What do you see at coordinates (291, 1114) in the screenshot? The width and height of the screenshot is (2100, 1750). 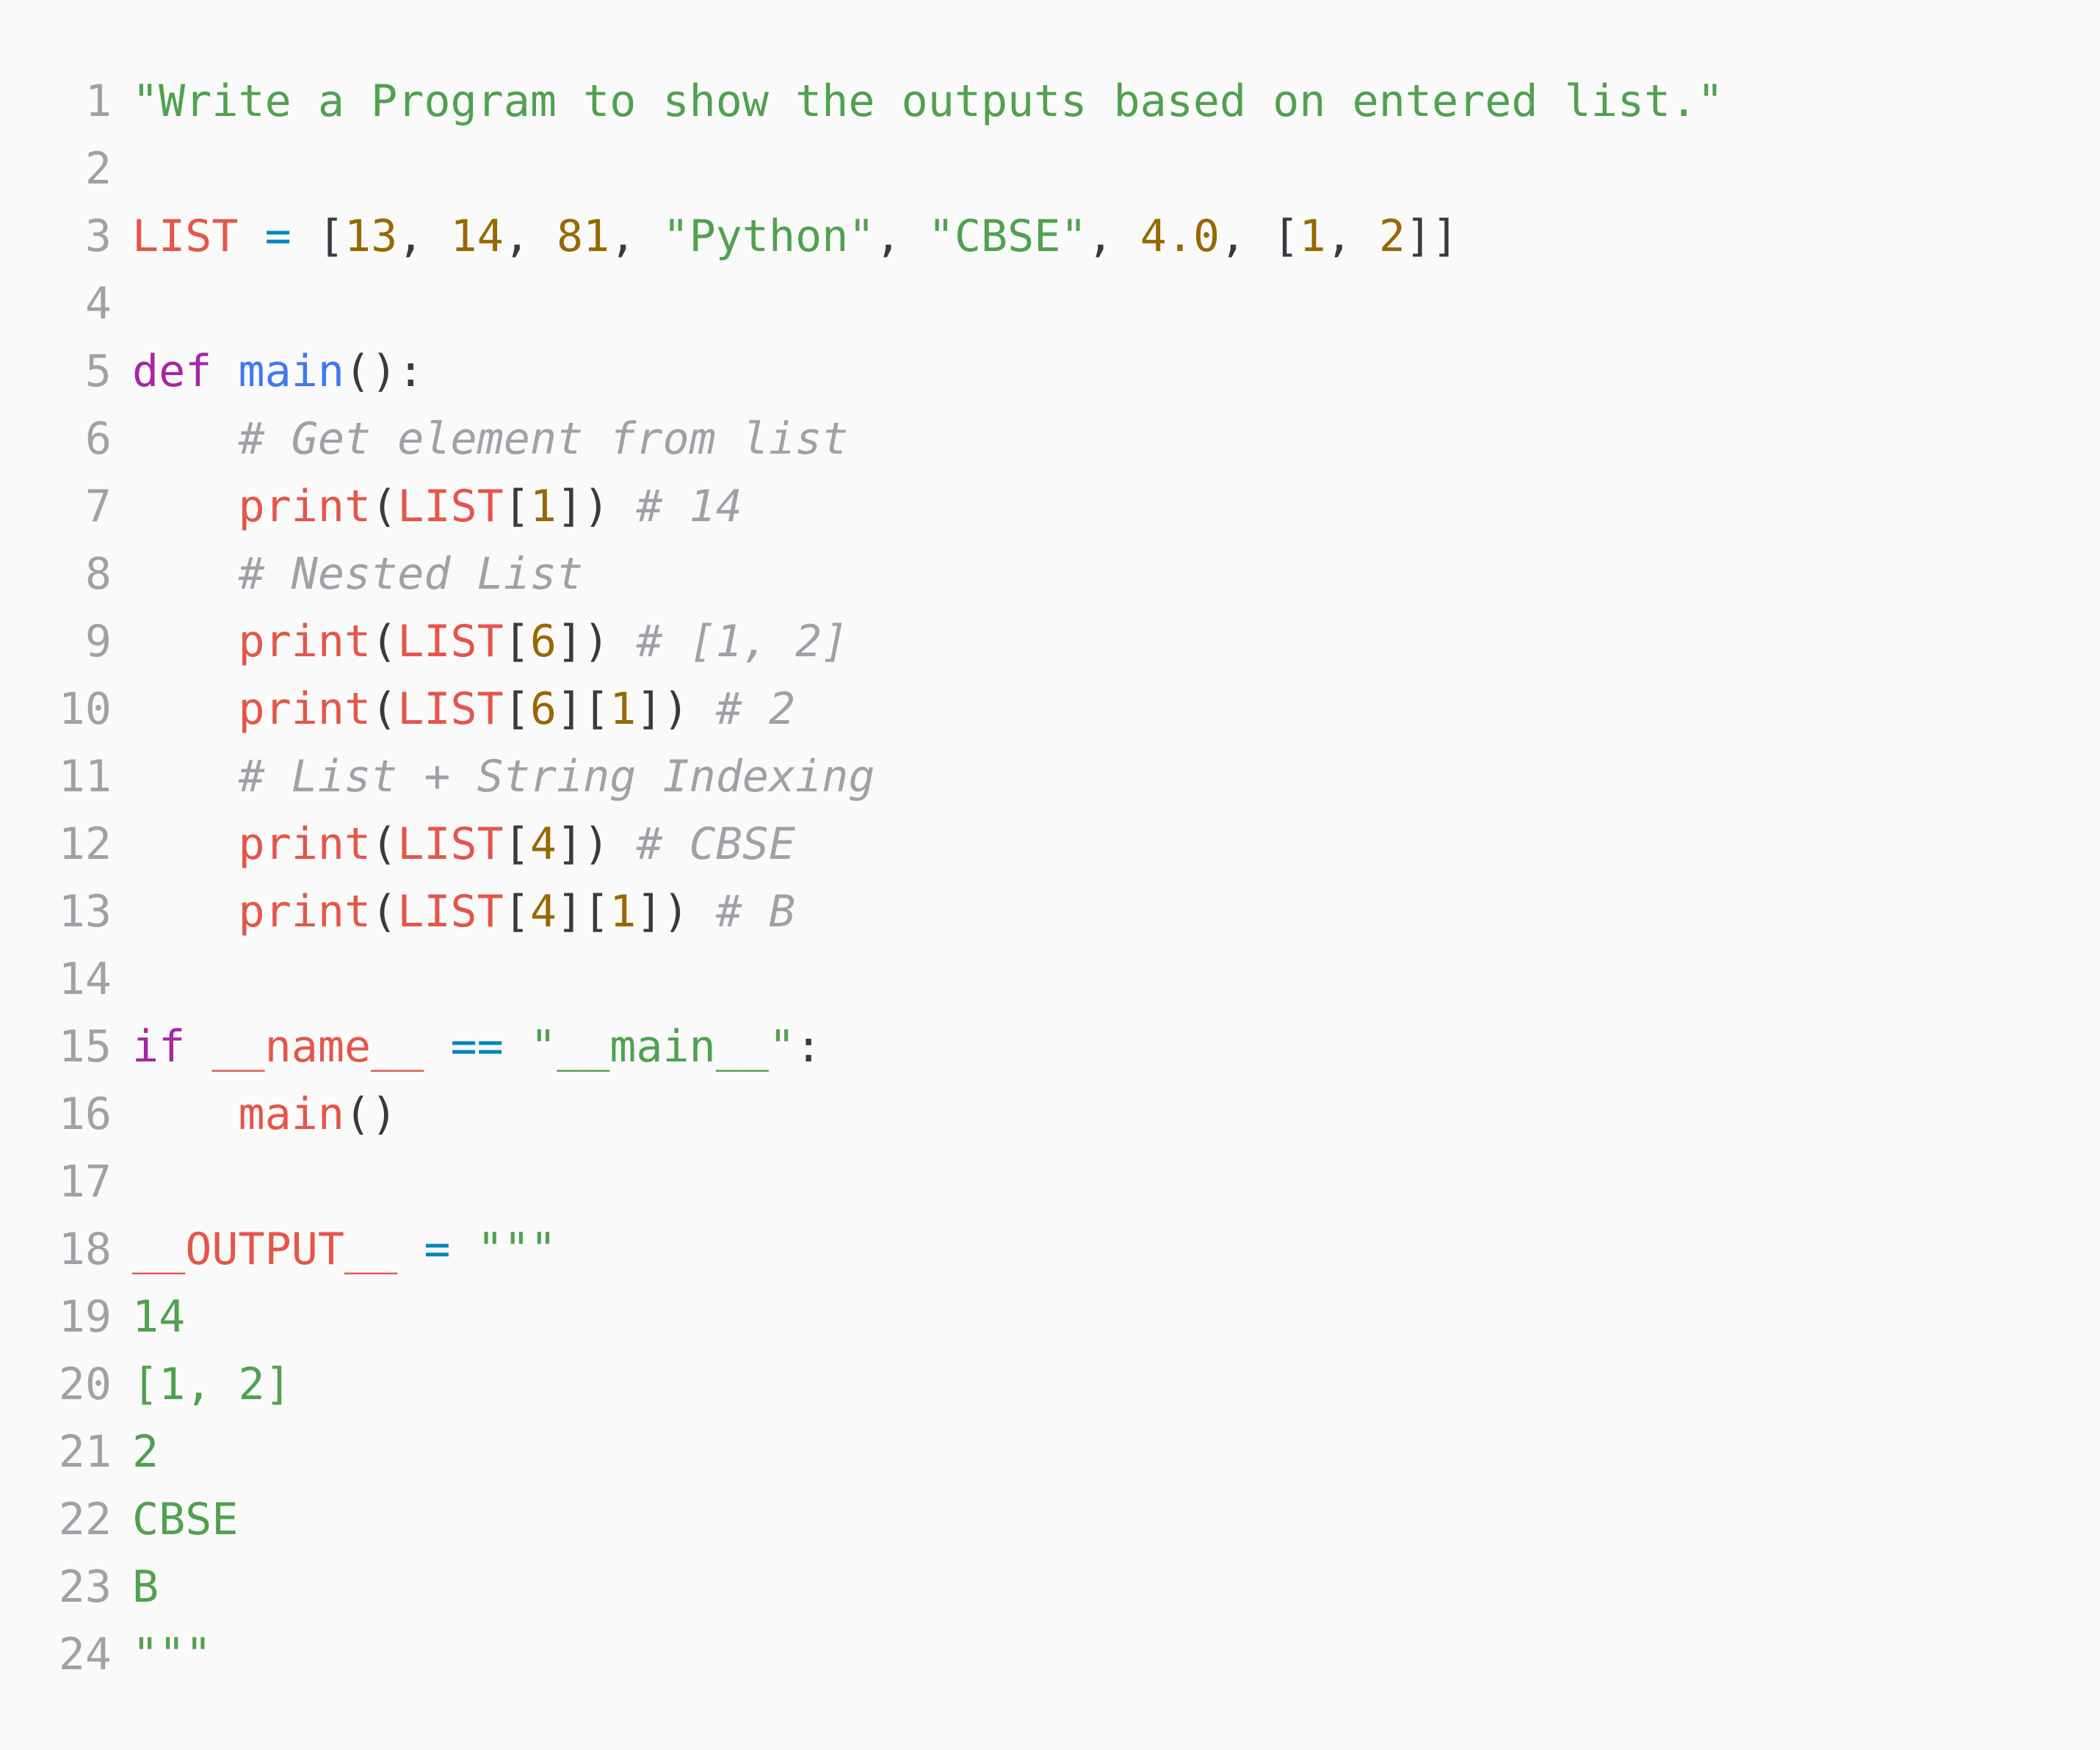 I see `code-token-var: main` at bounding box center [291, 1114].